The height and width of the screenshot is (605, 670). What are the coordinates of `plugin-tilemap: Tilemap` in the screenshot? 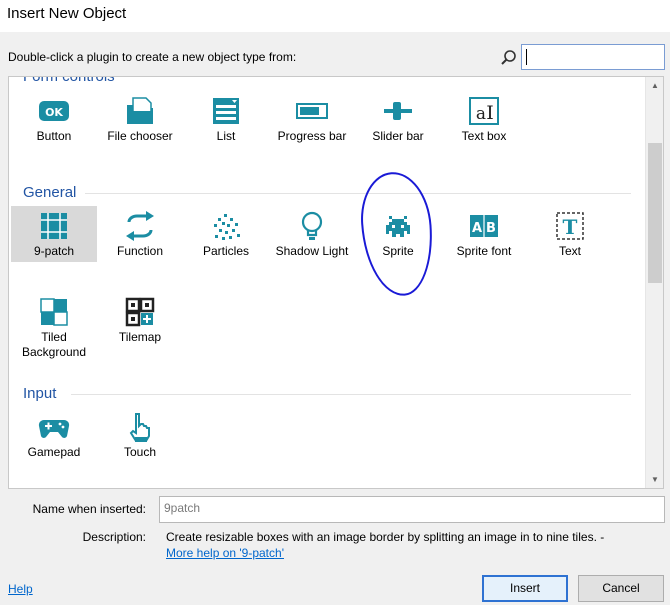 It's located at (140, 320).